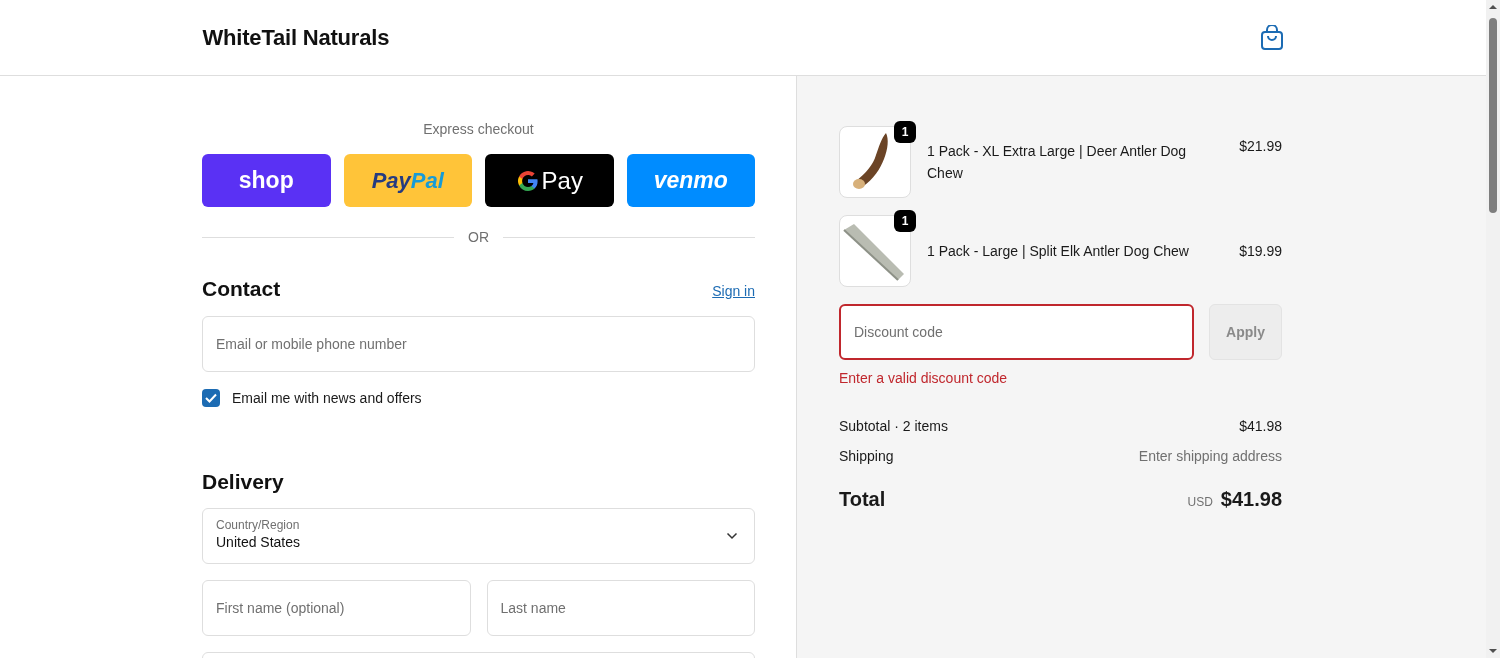 This screenshot has width=1500, height=658. I want to click on g-logo-icon, so click(527, 180).